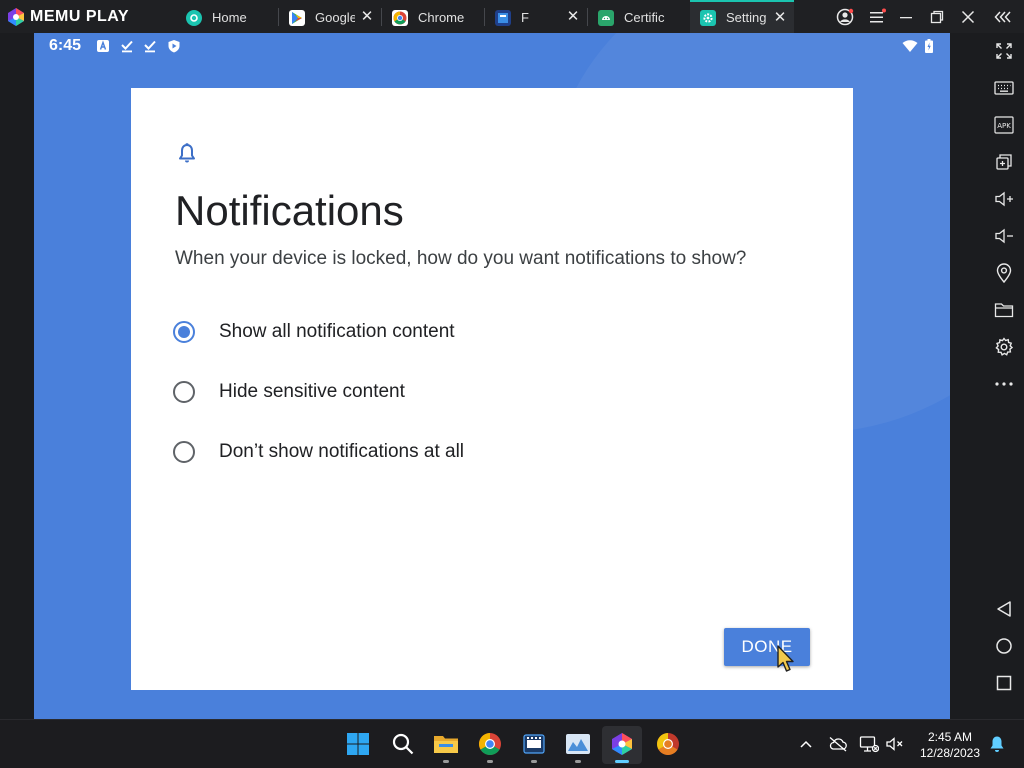 The height and width of the screenshot is (768, 1024). I want to click on play-shield-icon, so click(174, 46).